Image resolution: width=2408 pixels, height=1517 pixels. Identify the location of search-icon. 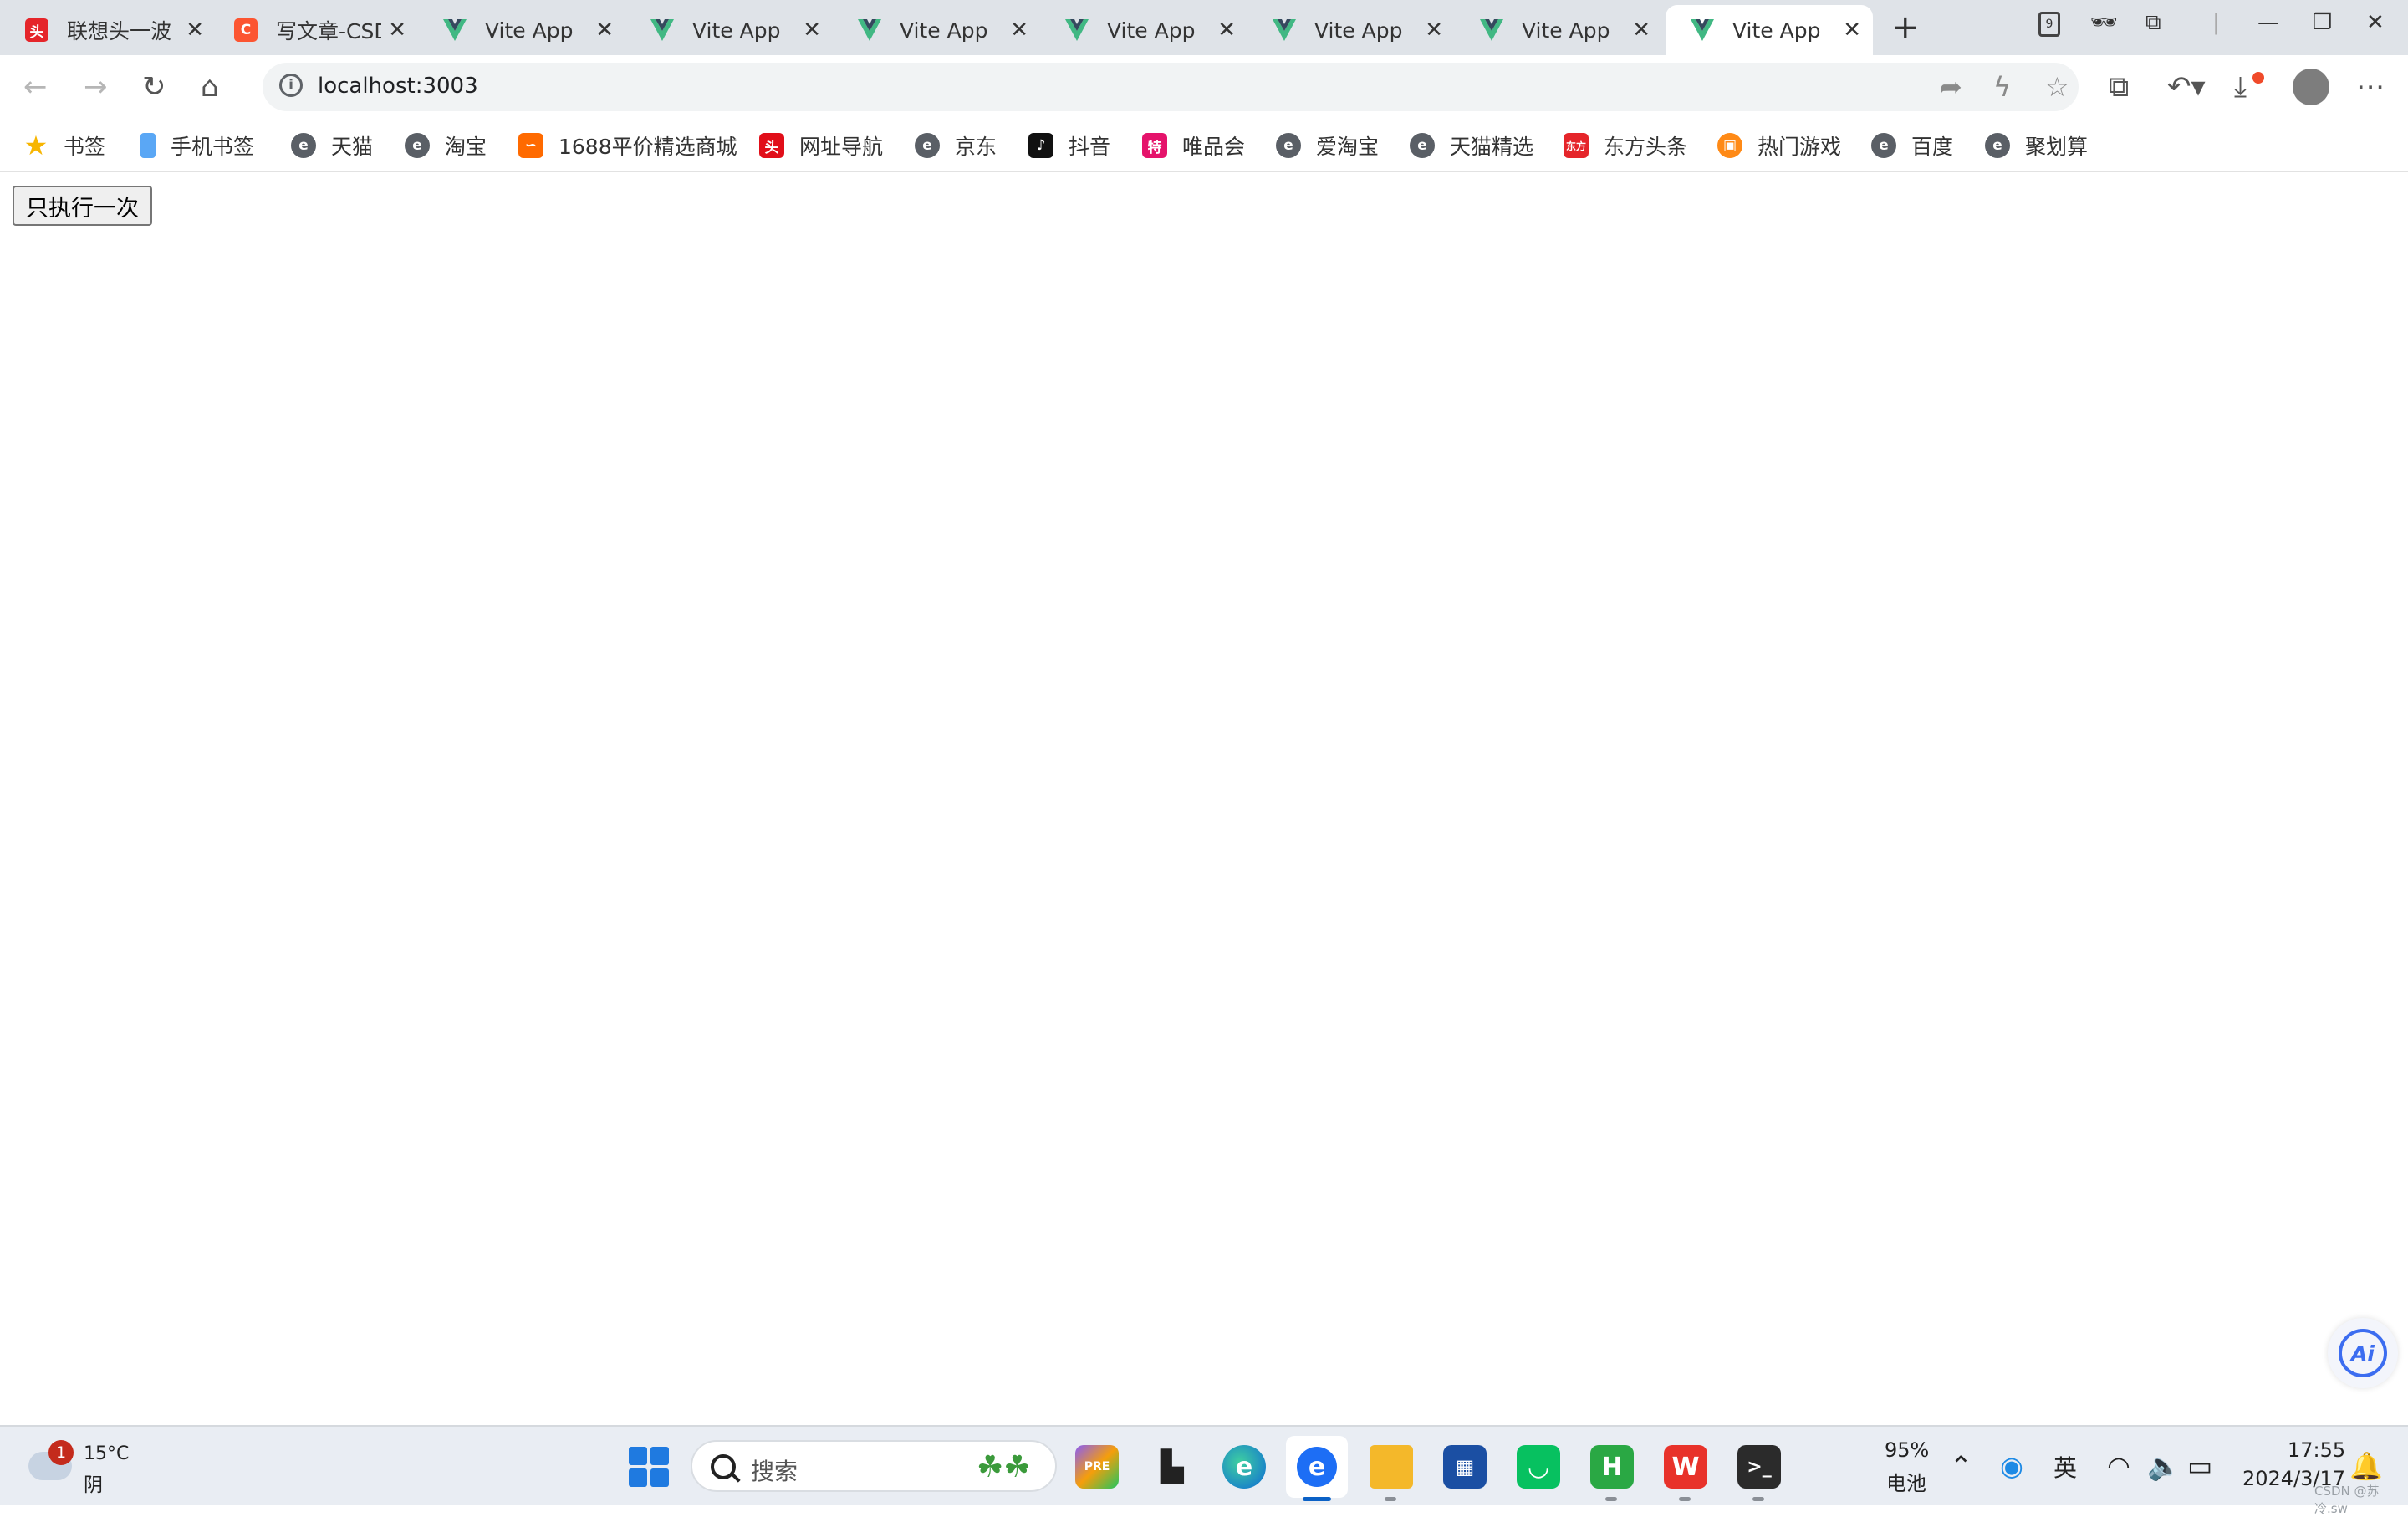
(724, 1466).